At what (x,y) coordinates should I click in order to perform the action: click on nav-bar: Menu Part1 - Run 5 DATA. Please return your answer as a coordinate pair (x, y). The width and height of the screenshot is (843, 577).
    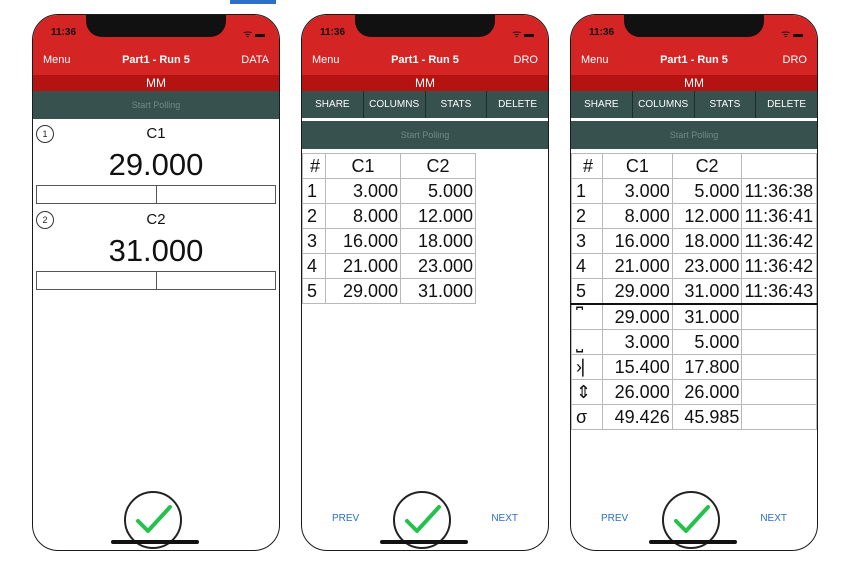
    Looking at the image, I should click on (156, 60).